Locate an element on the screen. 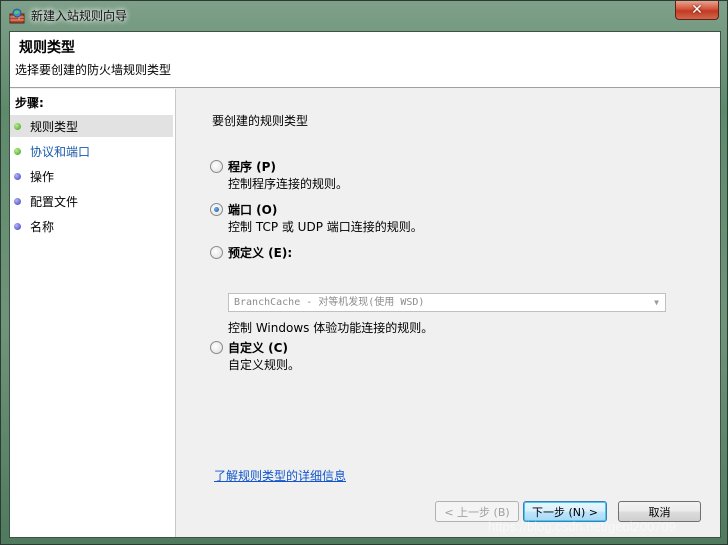  option-description: 自定义规则。 is located at coordinates (264, 365).